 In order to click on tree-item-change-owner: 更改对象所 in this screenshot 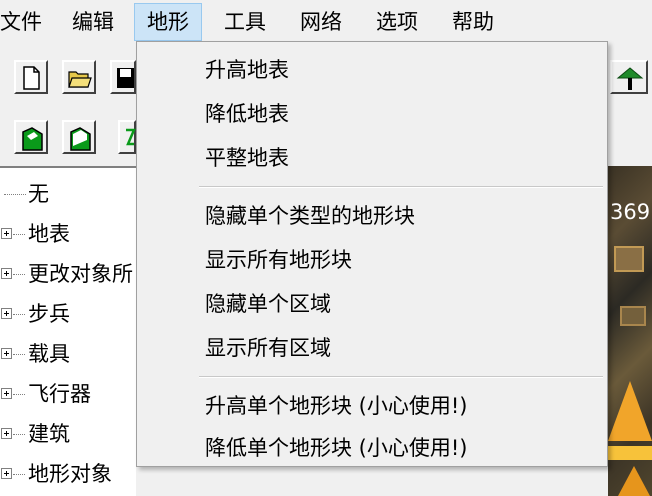, I will do `click(75, 274)`.